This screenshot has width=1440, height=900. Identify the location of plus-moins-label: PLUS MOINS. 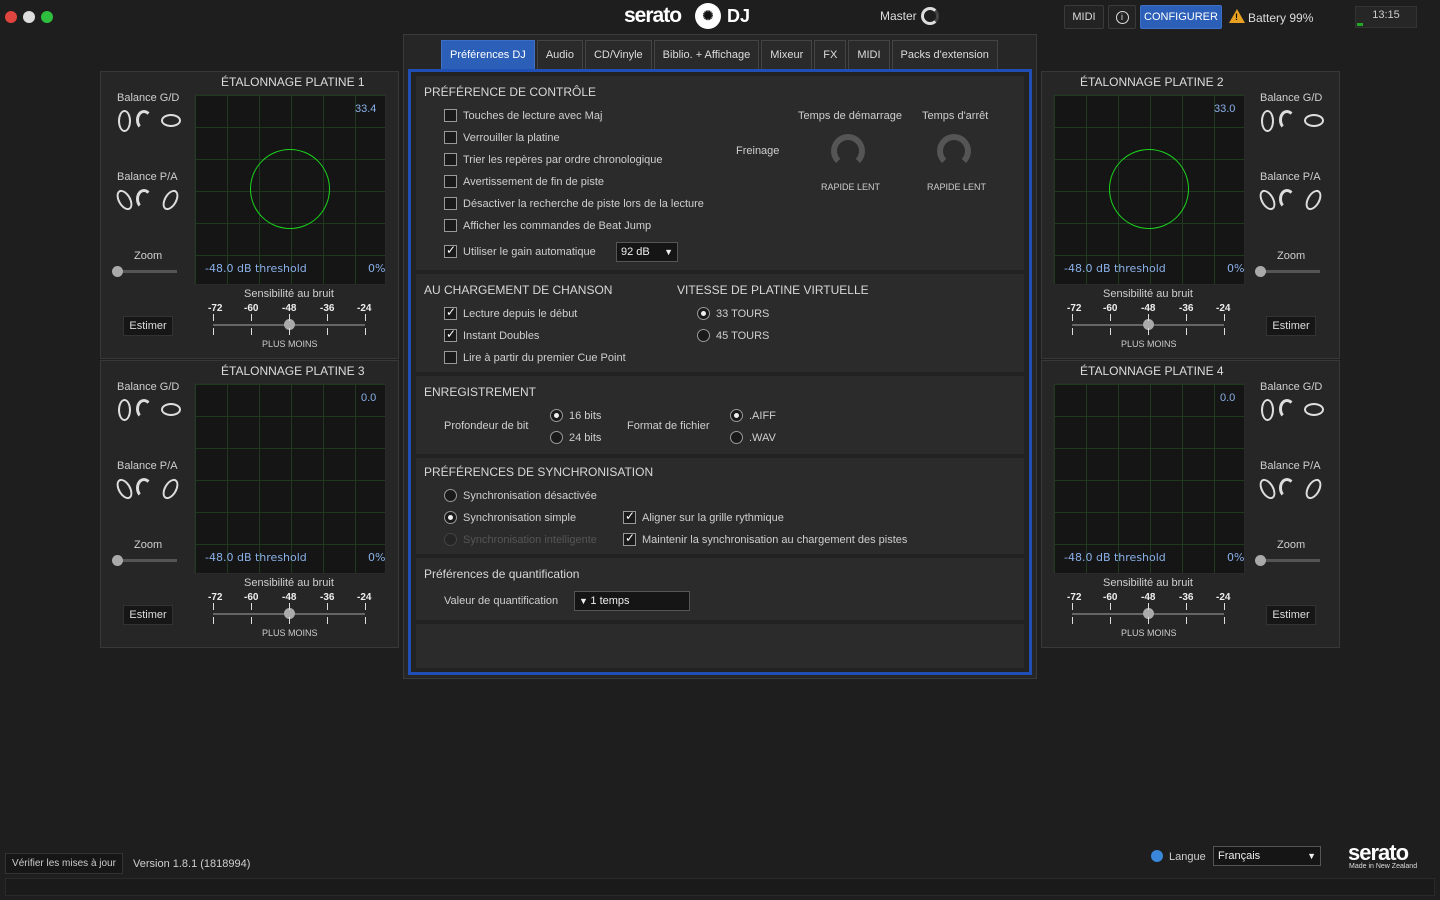
(1149, 344).